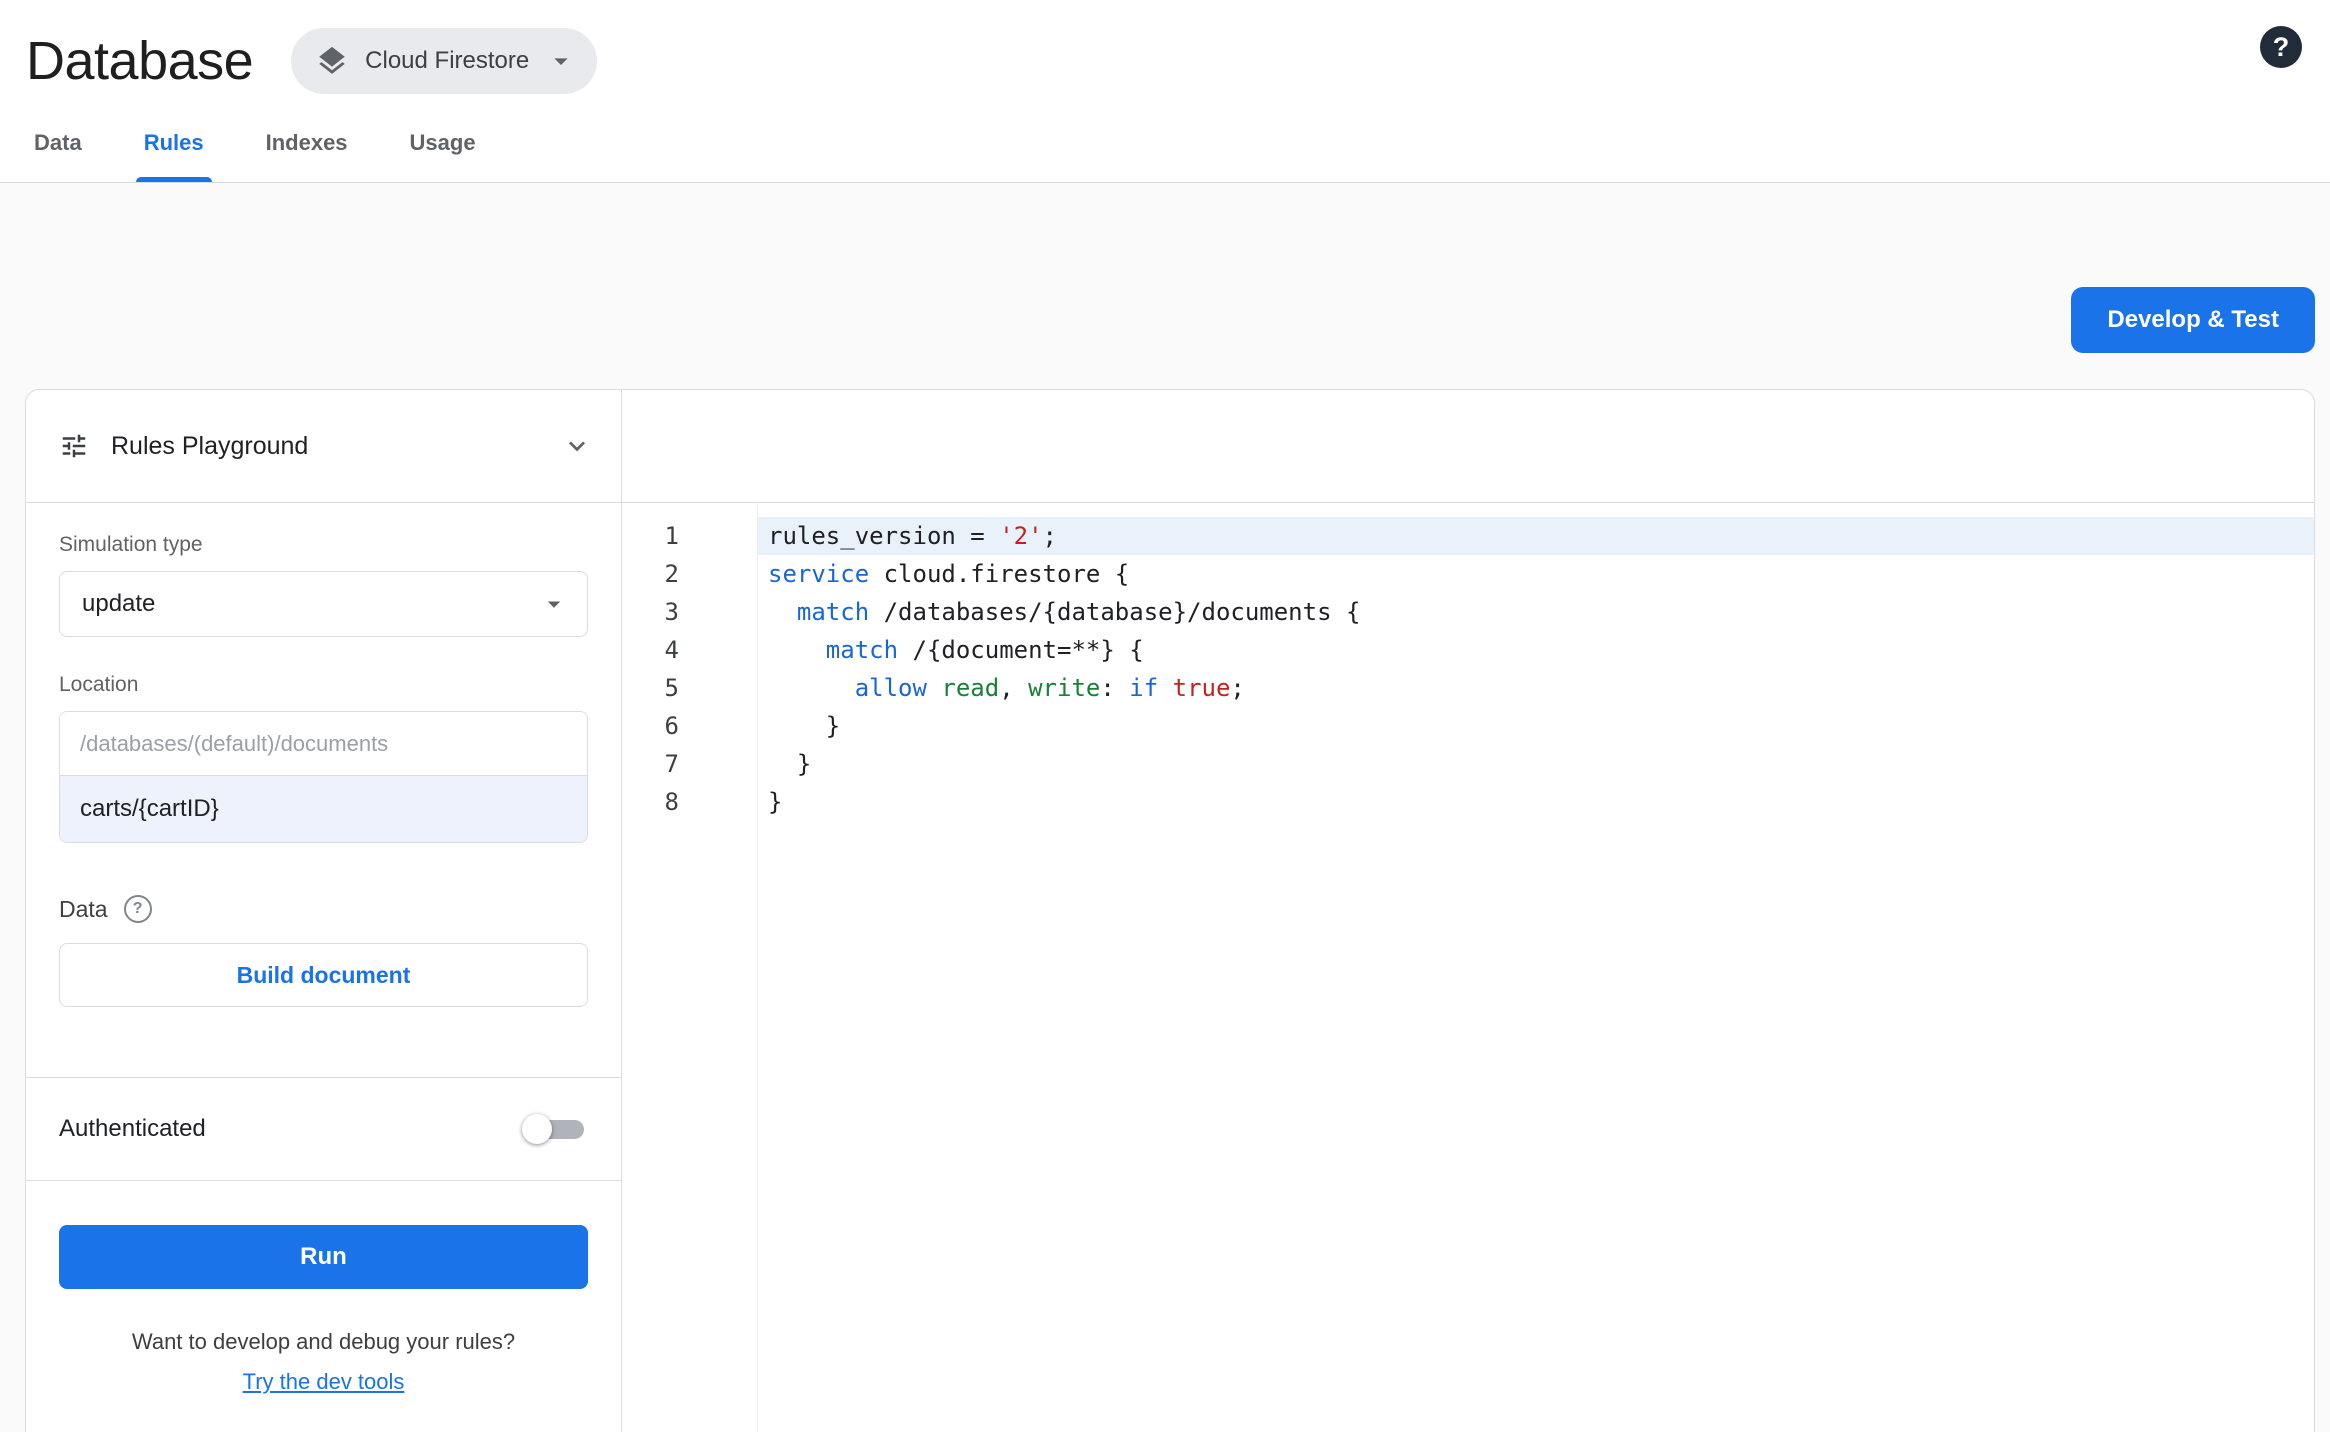 This screenshot has height=1432, width=2330. Describe the element at coordinates (1536, 612) in the screenshot. I see `code-line: match /databases/{database}/documents {` at that location.